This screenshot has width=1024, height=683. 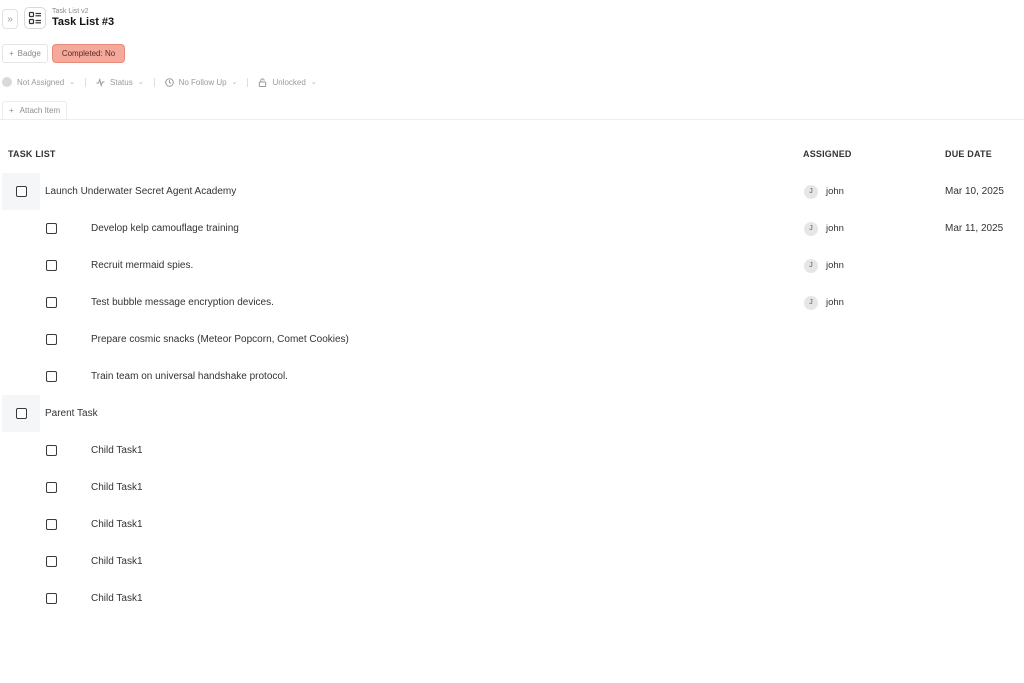 I want to click on breadcrumb: Task List v2, so click(x=83, y=11).